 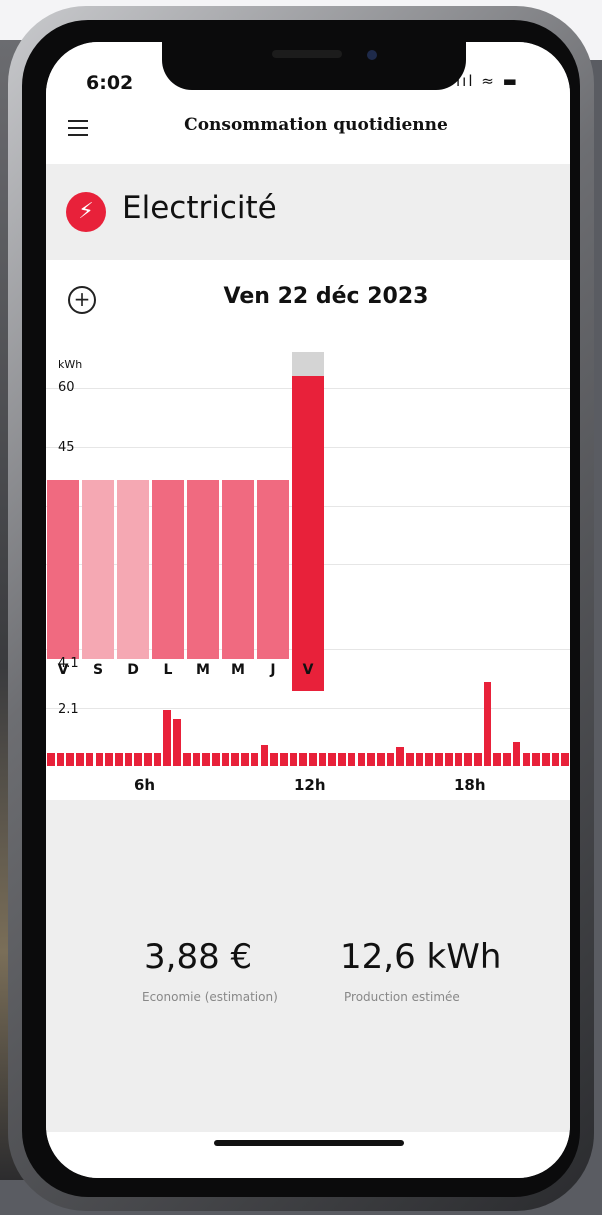 I want to click on status-time: 6:02, so click(x=110, y=83).